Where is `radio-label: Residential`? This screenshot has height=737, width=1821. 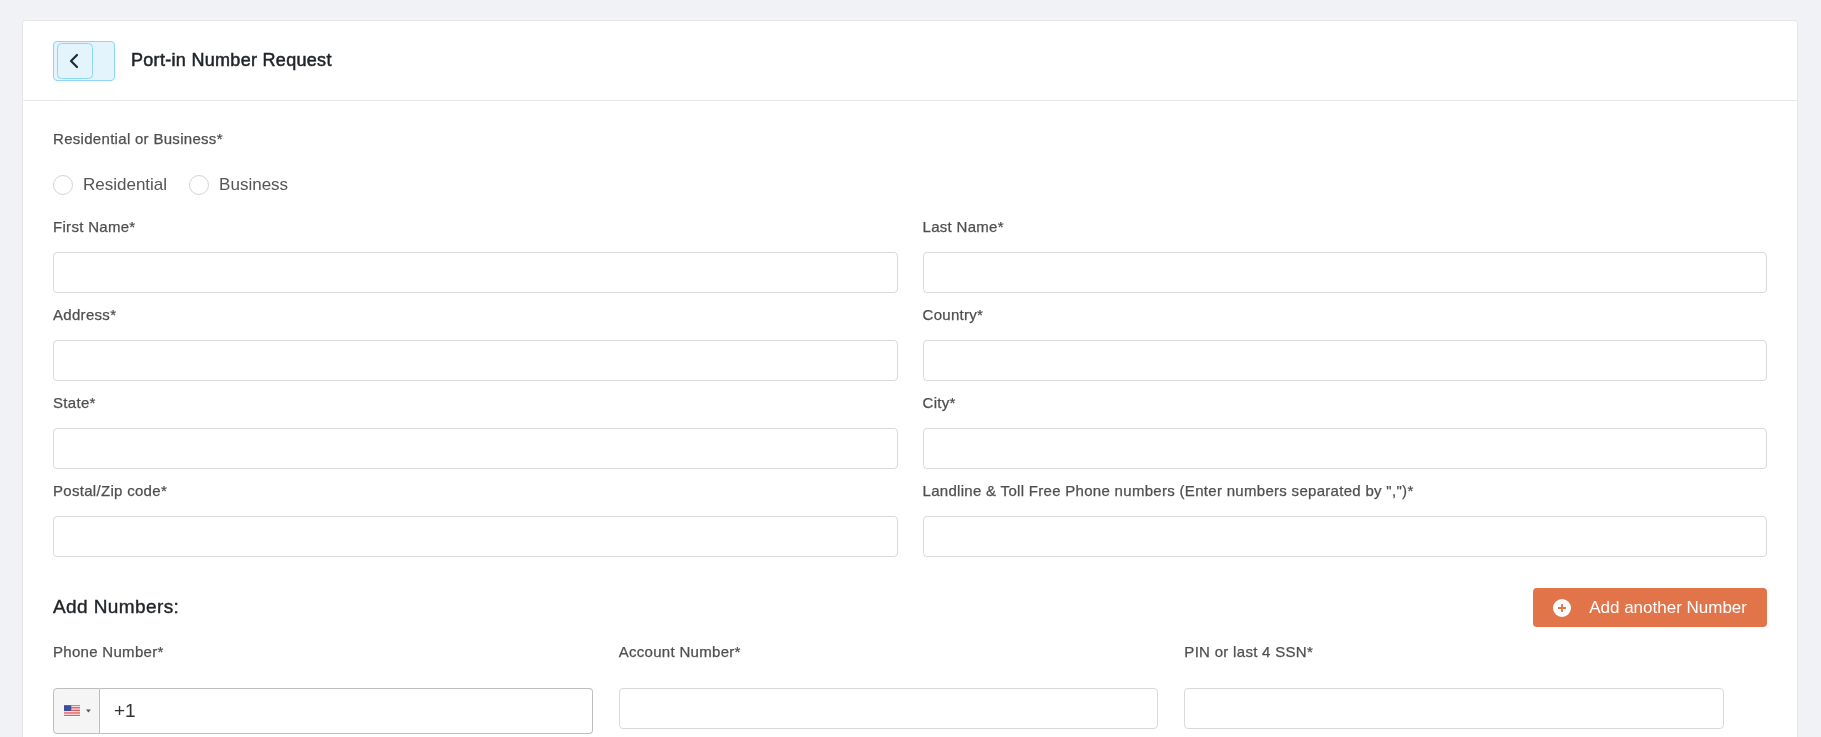 radio-label: Residential is located at coordinates (125, 185).